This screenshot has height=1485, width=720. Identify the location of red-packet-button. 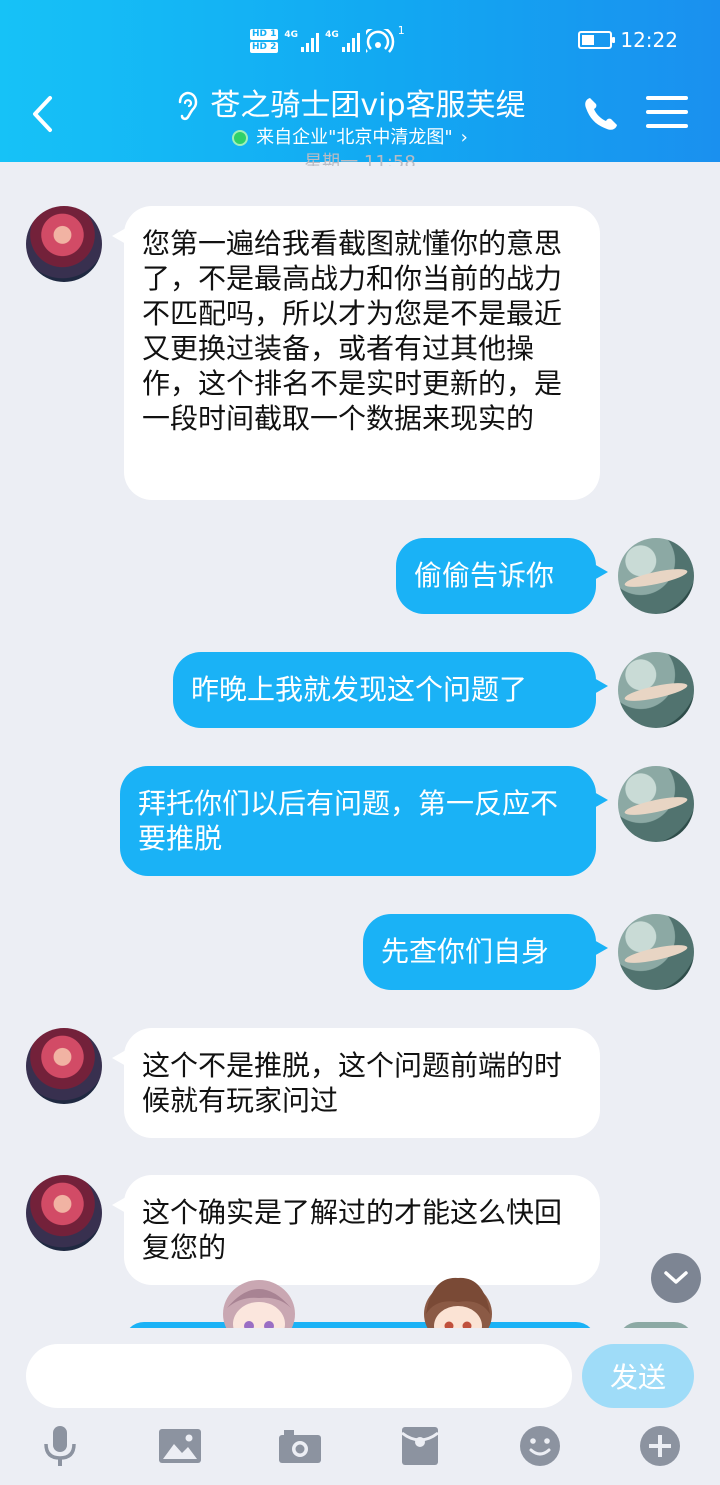
(420, 1446).